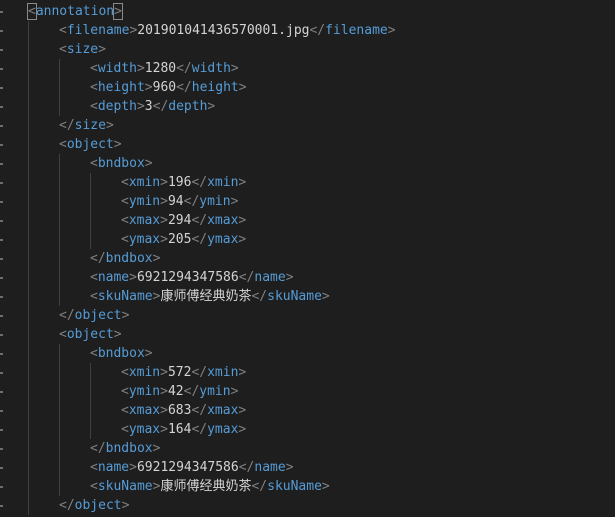 This screenshot has width=615, height=517. I want to click on code-line: <width>1280</width>, so click(164, 68).